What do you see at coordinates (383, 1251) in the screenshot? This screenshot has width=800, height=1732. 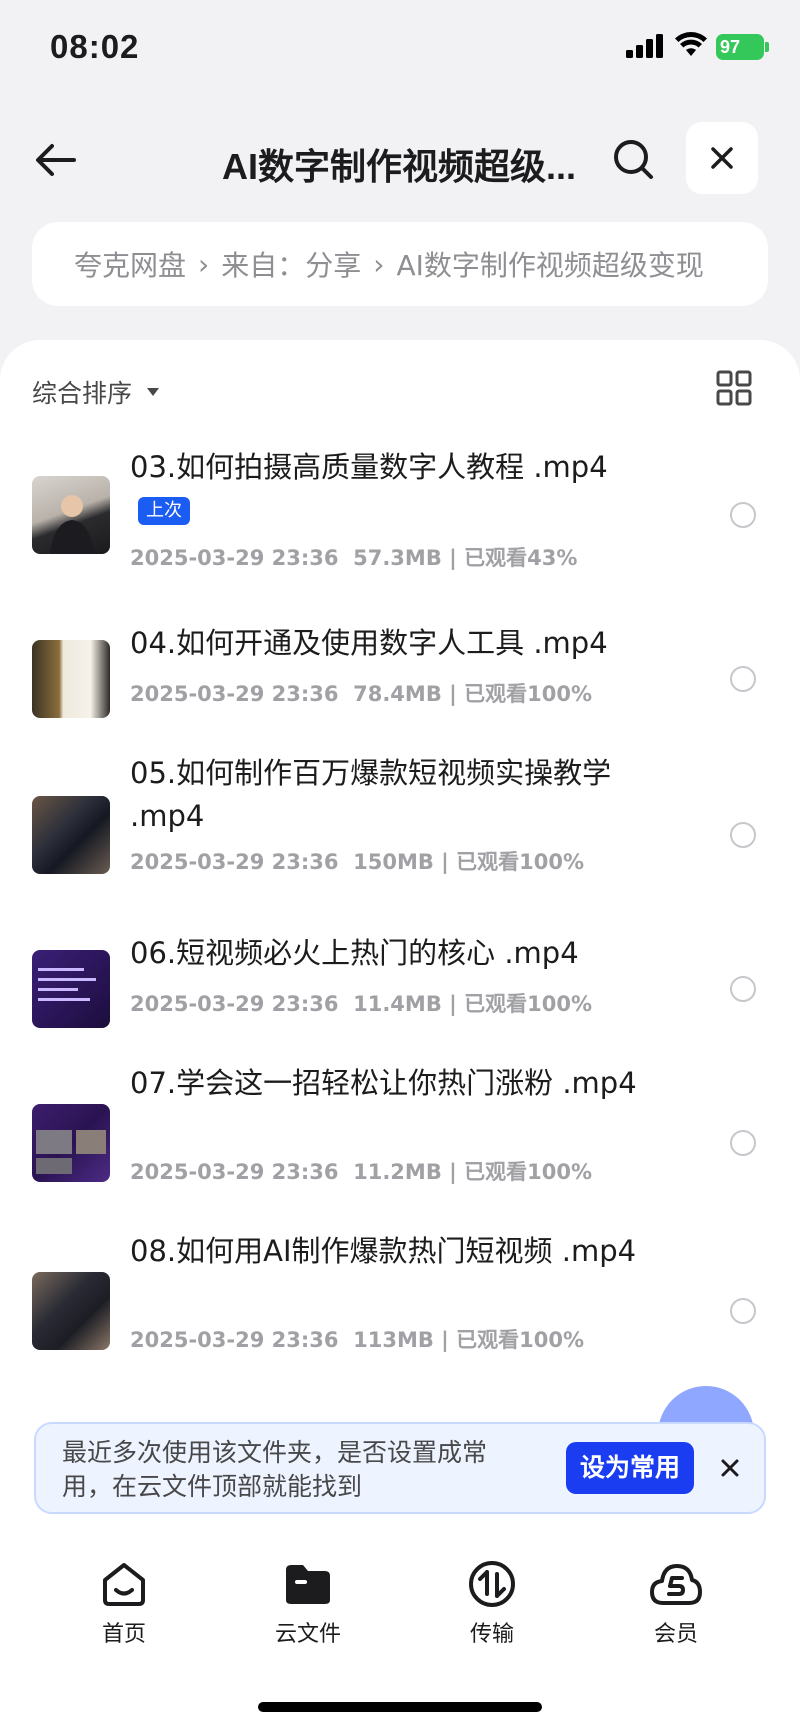 I see `file-name: 08.如何用AI制作爆款热门短视频 .mp4` at bounding box center [383, 1251].